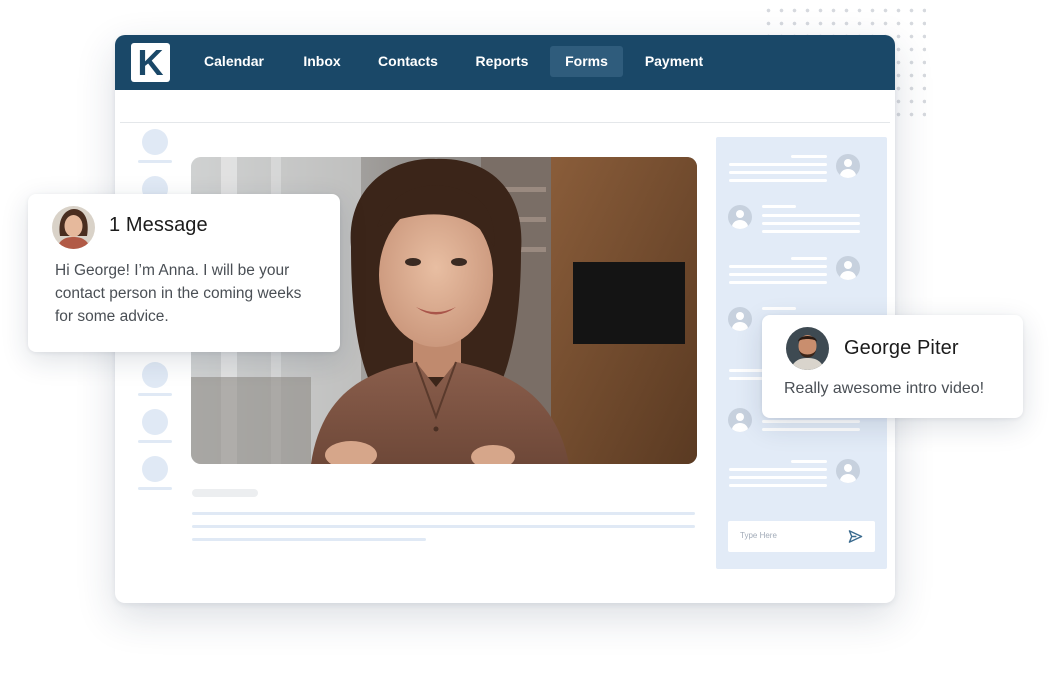  I want to click on nav-payment: Payment, so click(674, 61).